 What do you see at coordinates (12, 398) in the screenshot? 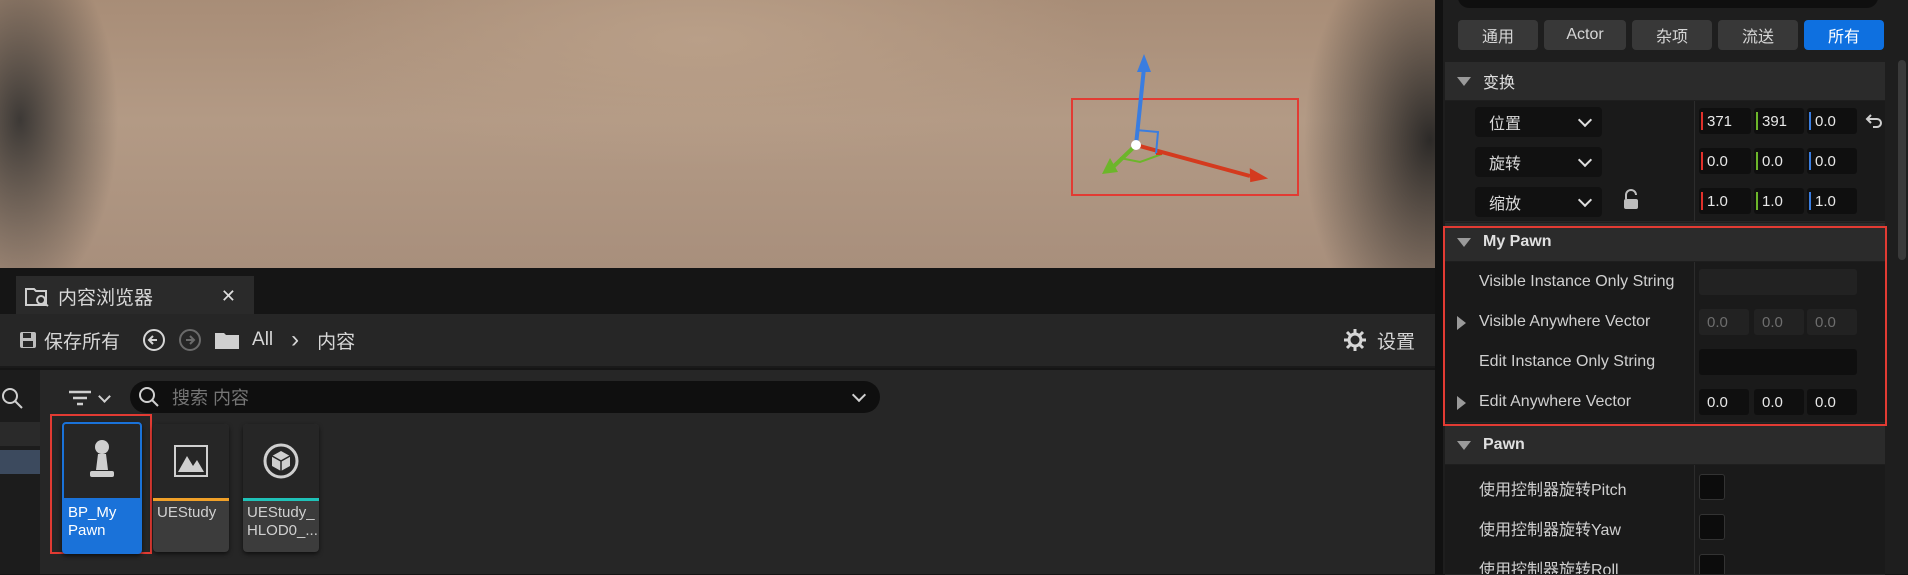
I see `search-icon` at bounding box center [12, 398].